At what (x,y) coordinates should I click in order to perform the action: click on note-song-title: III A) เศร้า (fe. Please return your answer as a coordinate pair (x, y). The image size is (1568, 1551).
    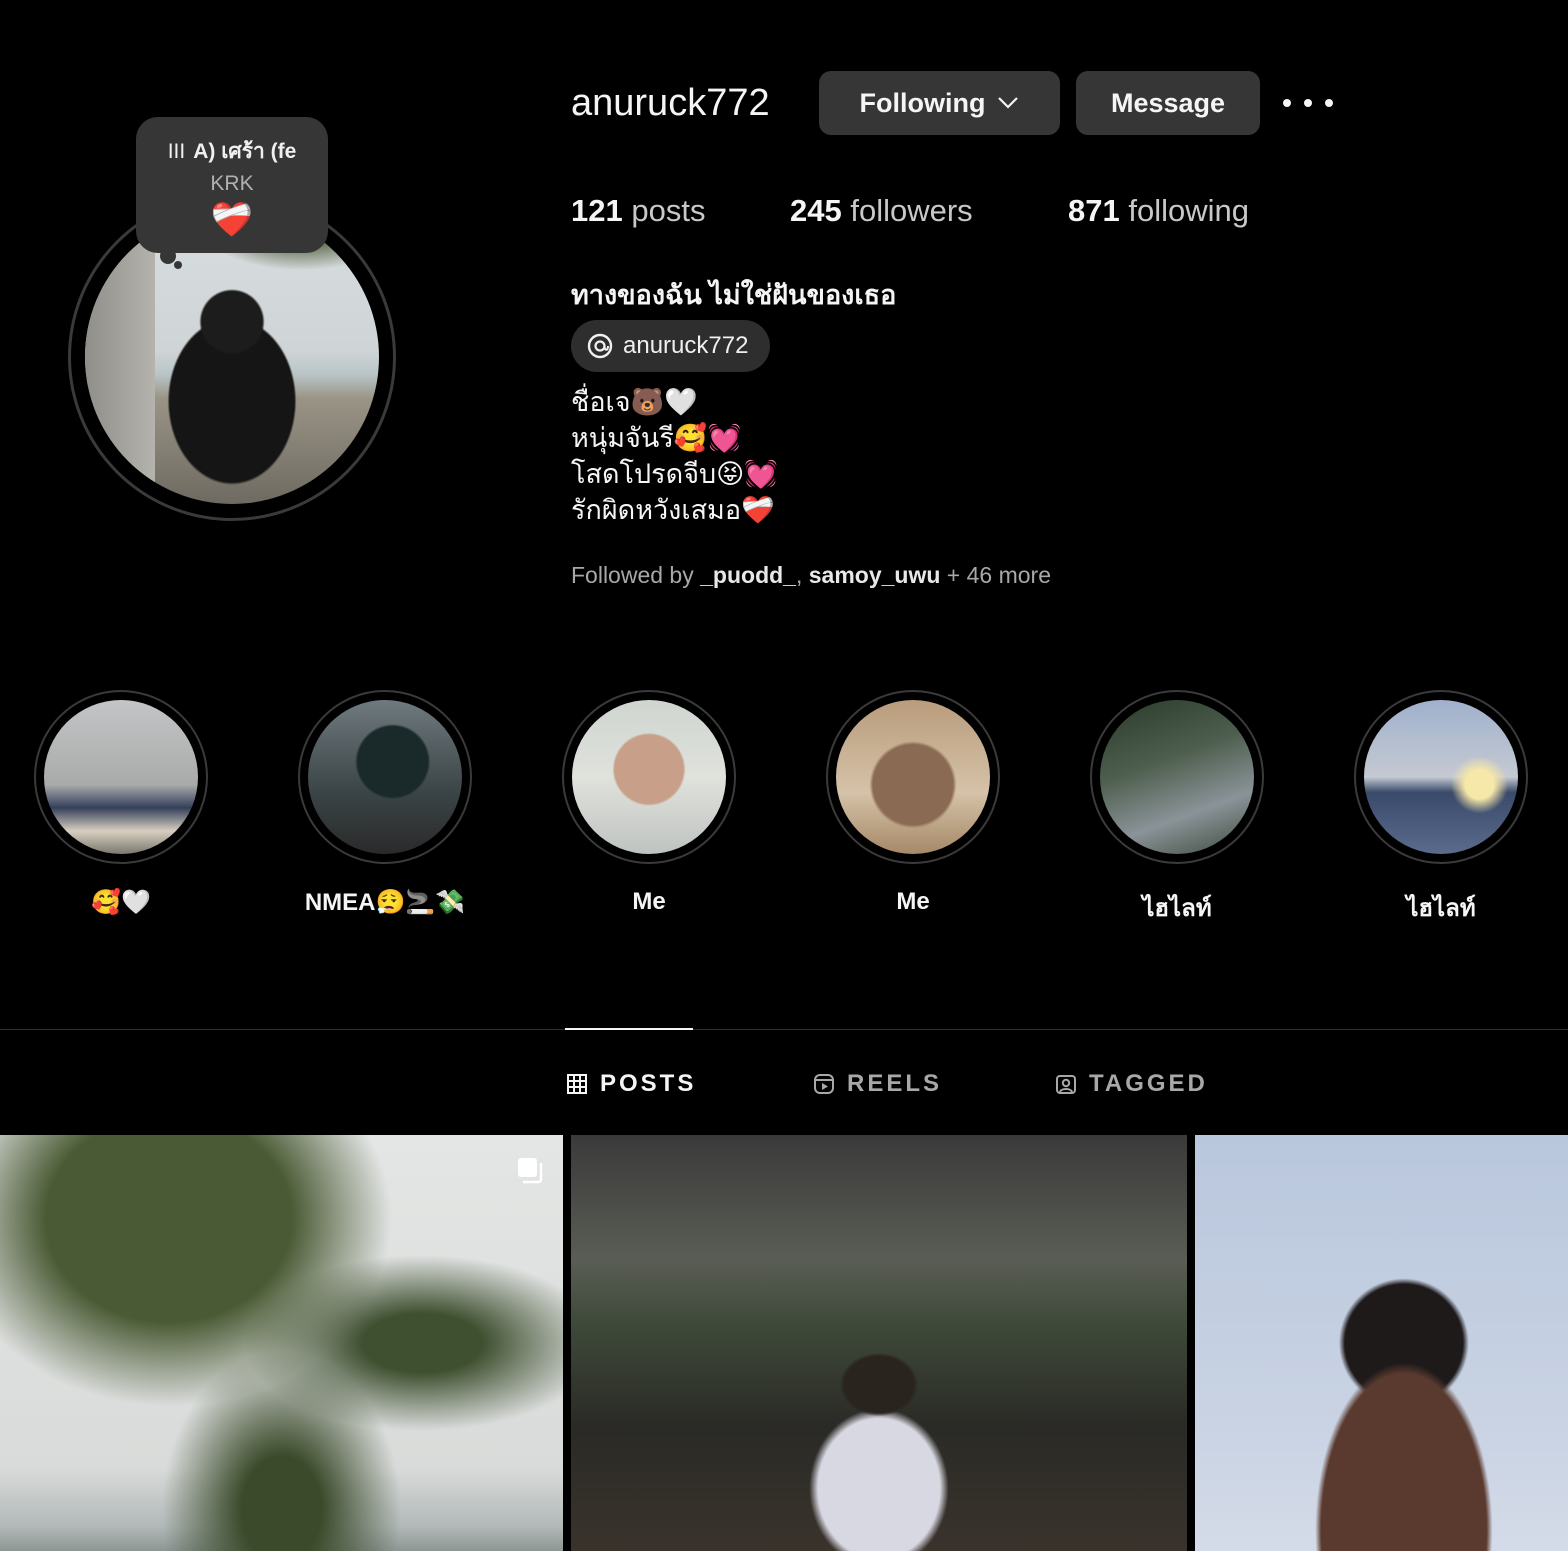
    Looking at the image, I should click on (232, 151).